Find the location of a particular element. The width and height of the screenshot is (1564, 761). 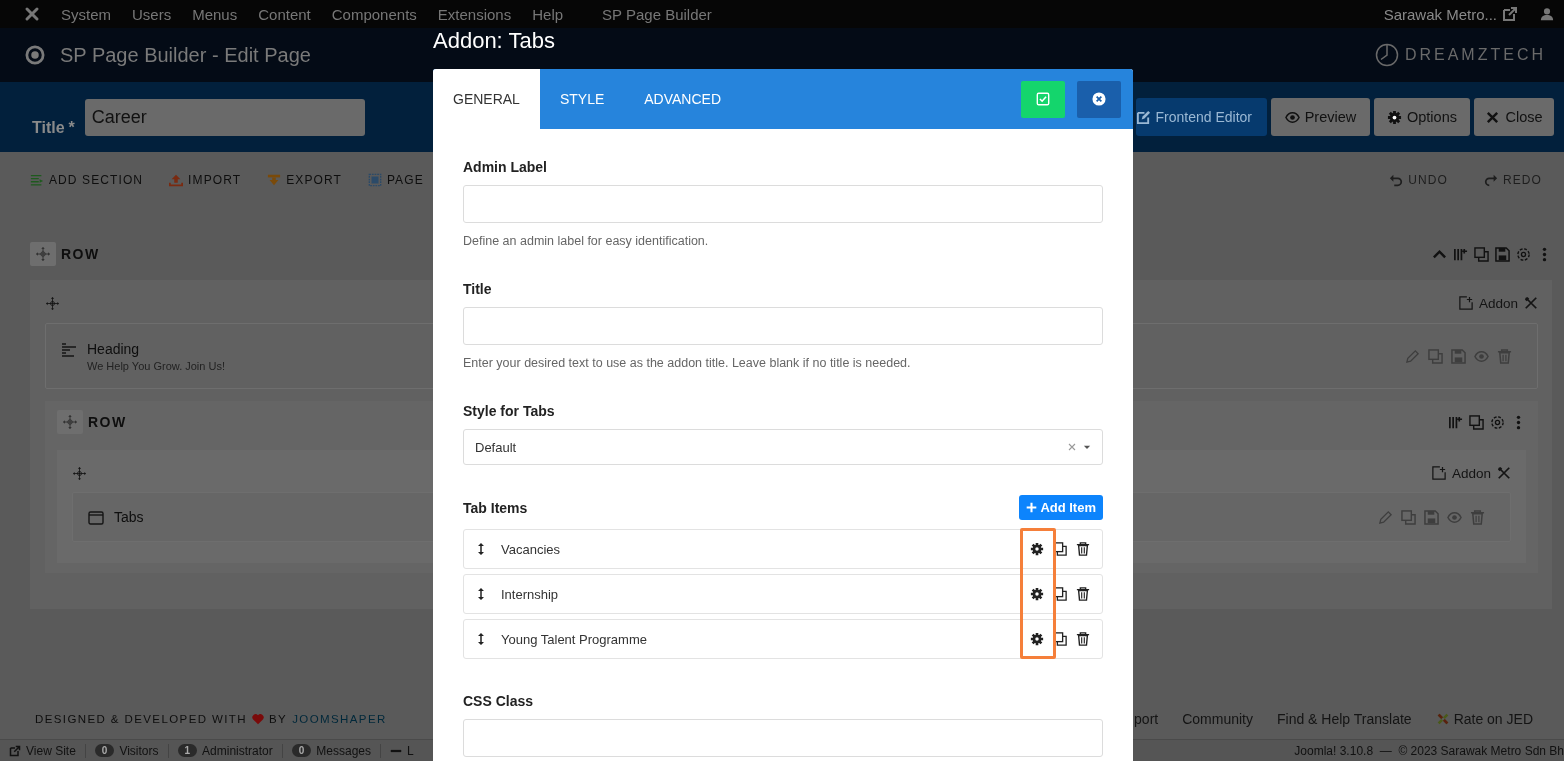

field-label: CSS Class is located at coordinates (499, 701).